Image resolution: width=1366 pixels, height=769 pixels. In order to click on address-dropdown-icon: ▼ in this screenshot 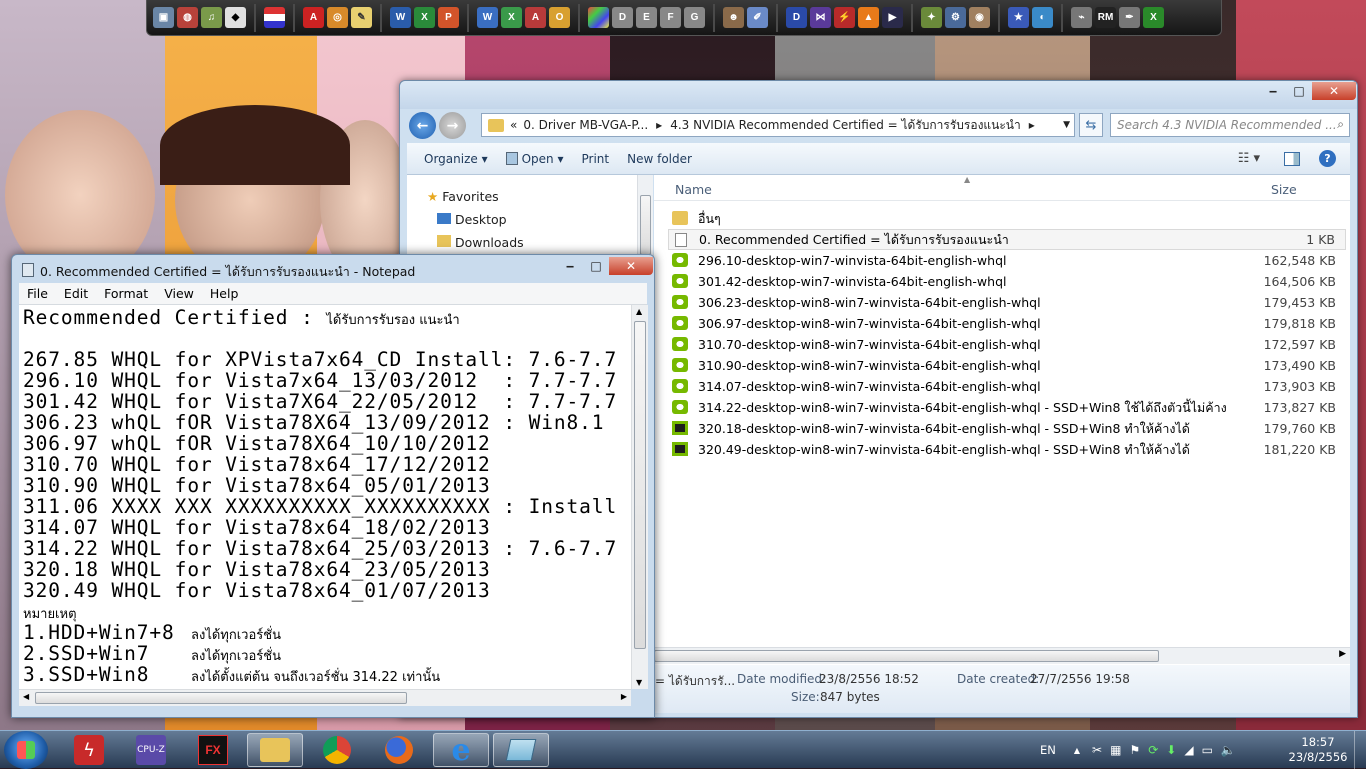, I will do `click(1066, 125)`.